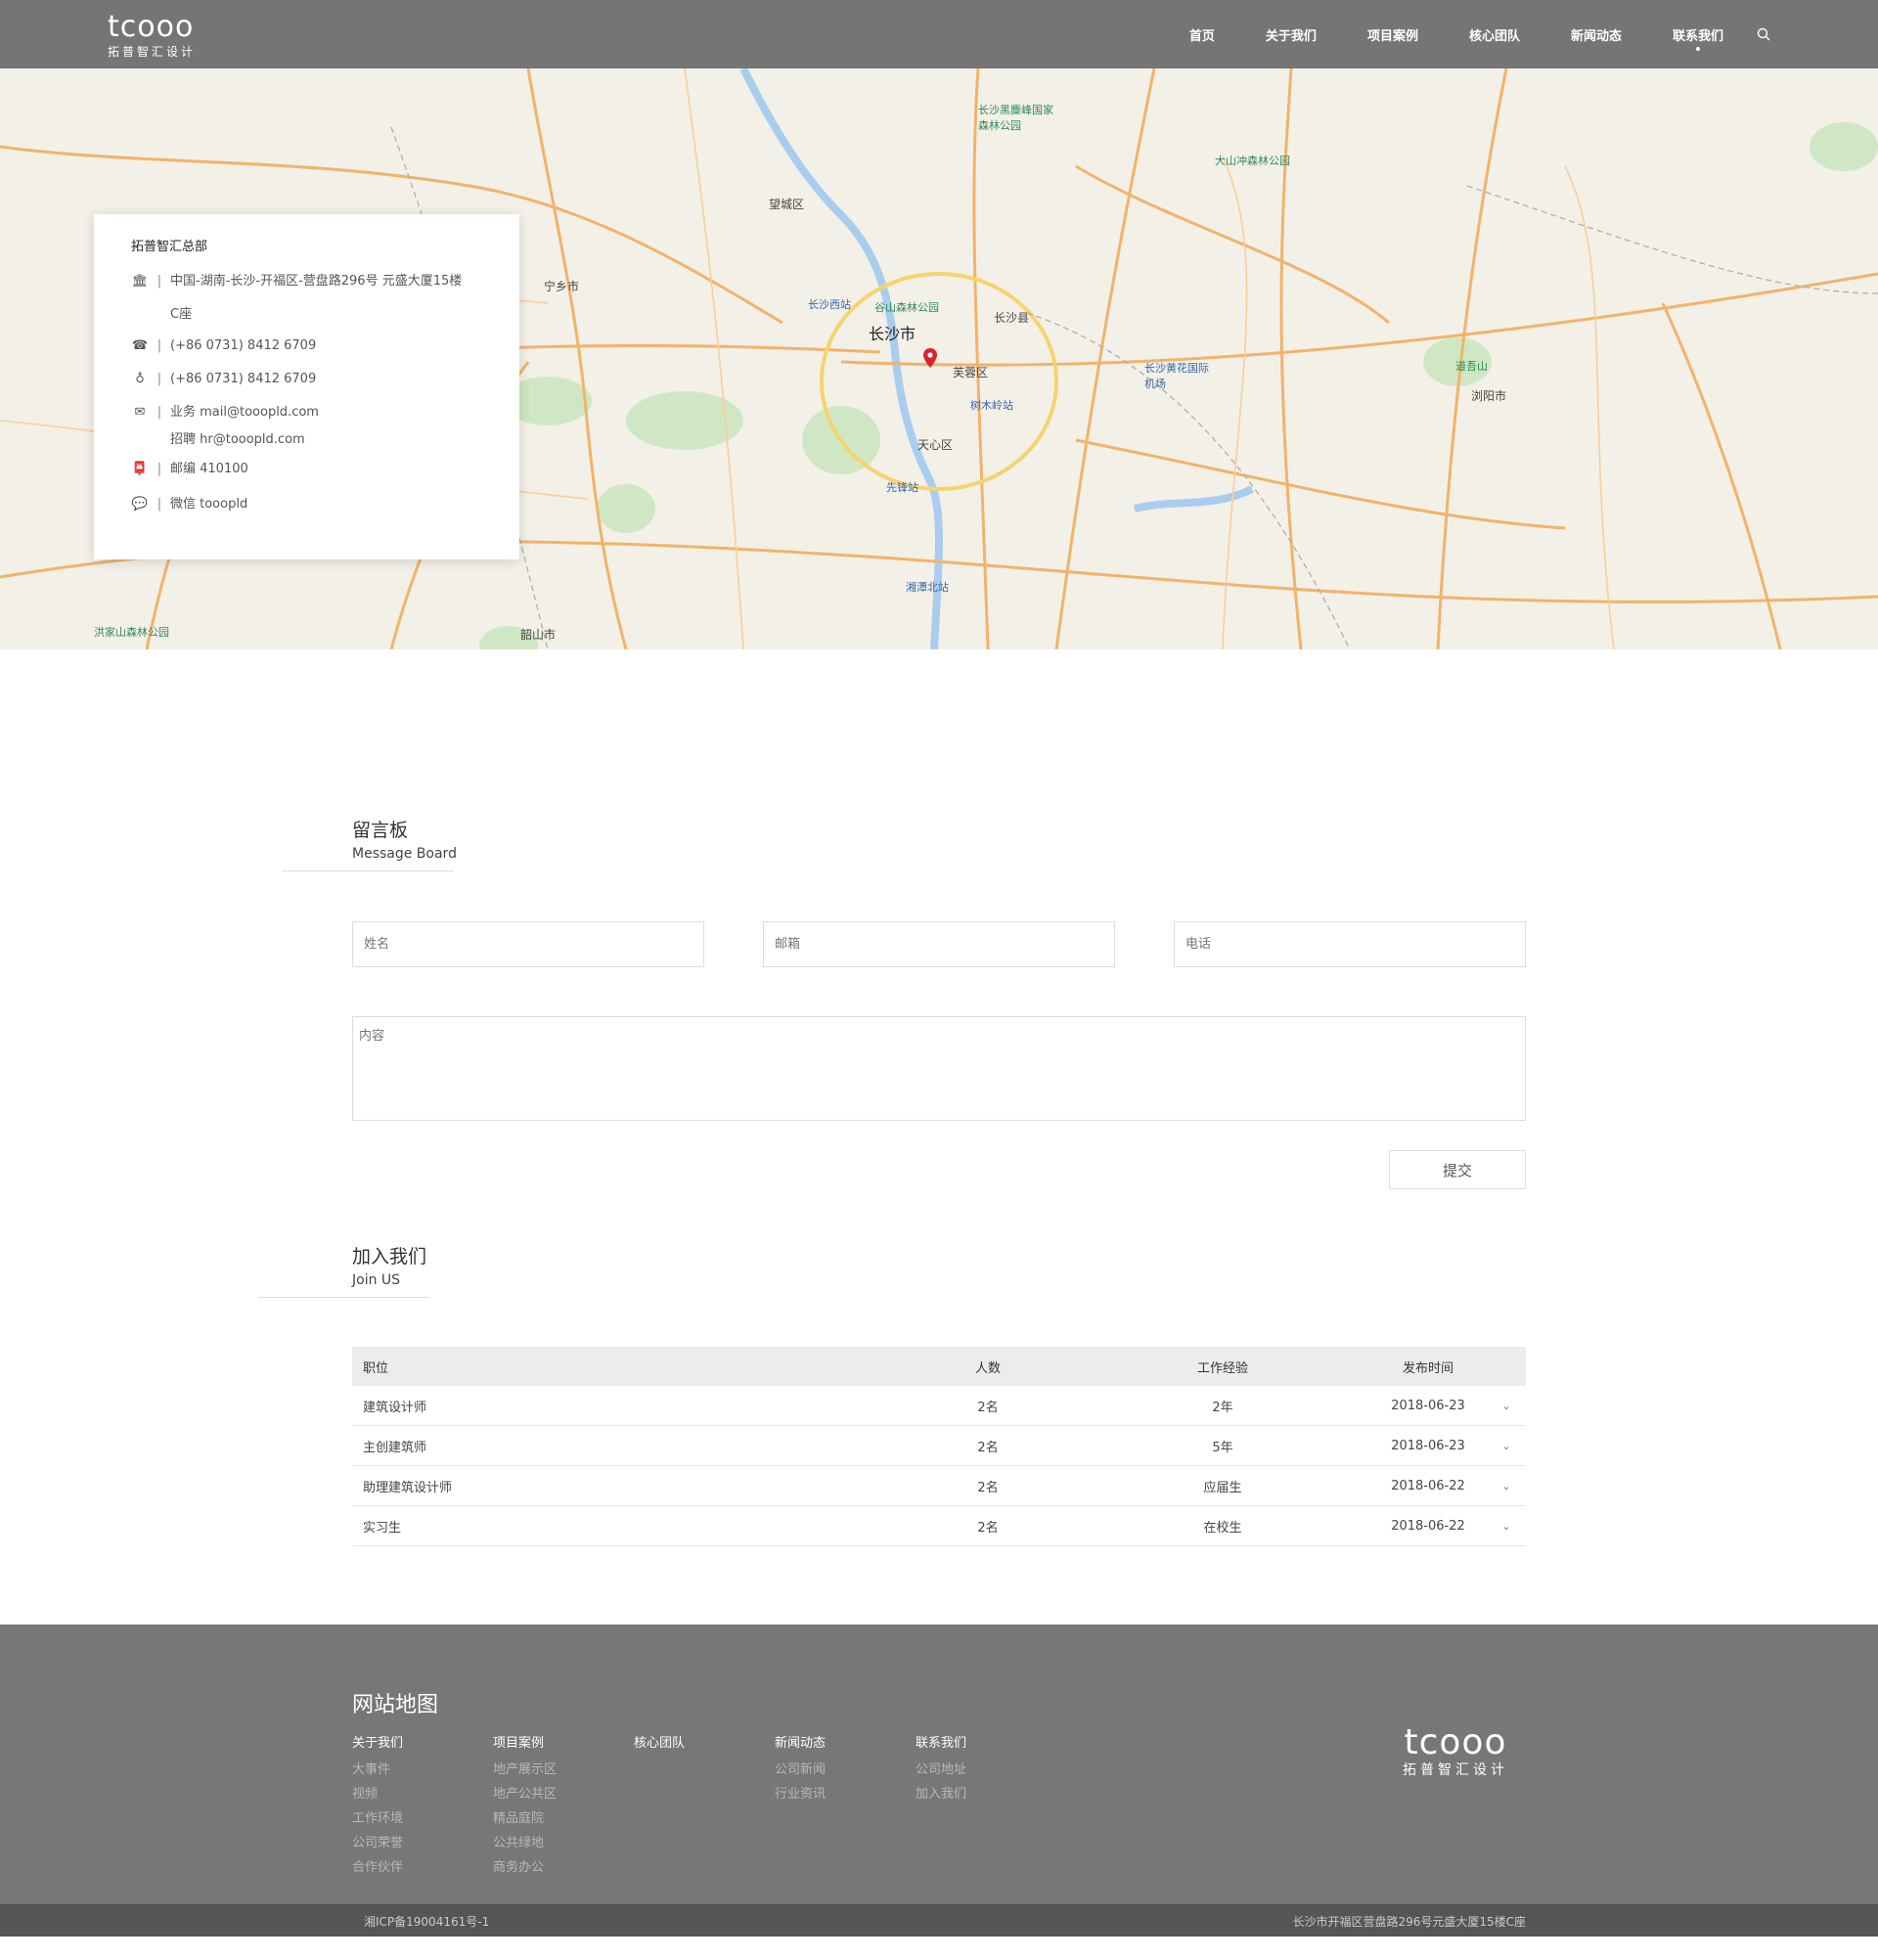  Describe the element at coordinates (525, 1794) in the screenshot. I see `footer-link: 地产公共区` at that location.